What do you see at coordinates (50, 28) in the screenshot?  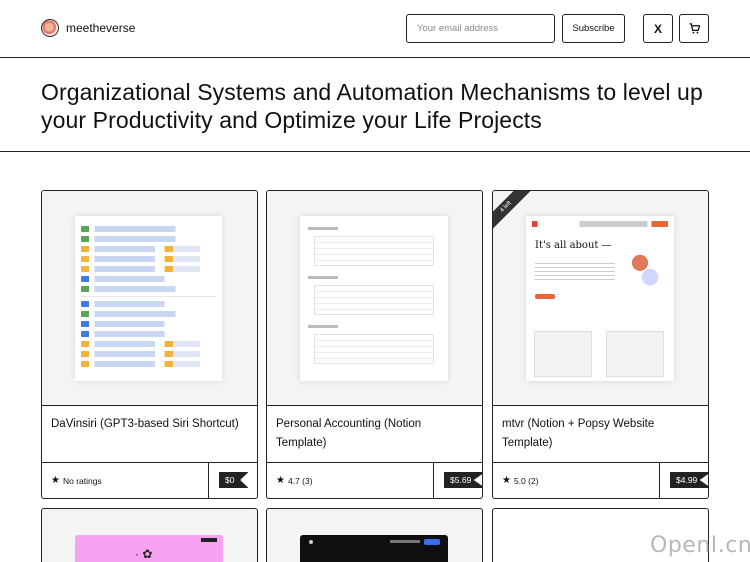 I see `avatar` at bounding box center [50, 28].